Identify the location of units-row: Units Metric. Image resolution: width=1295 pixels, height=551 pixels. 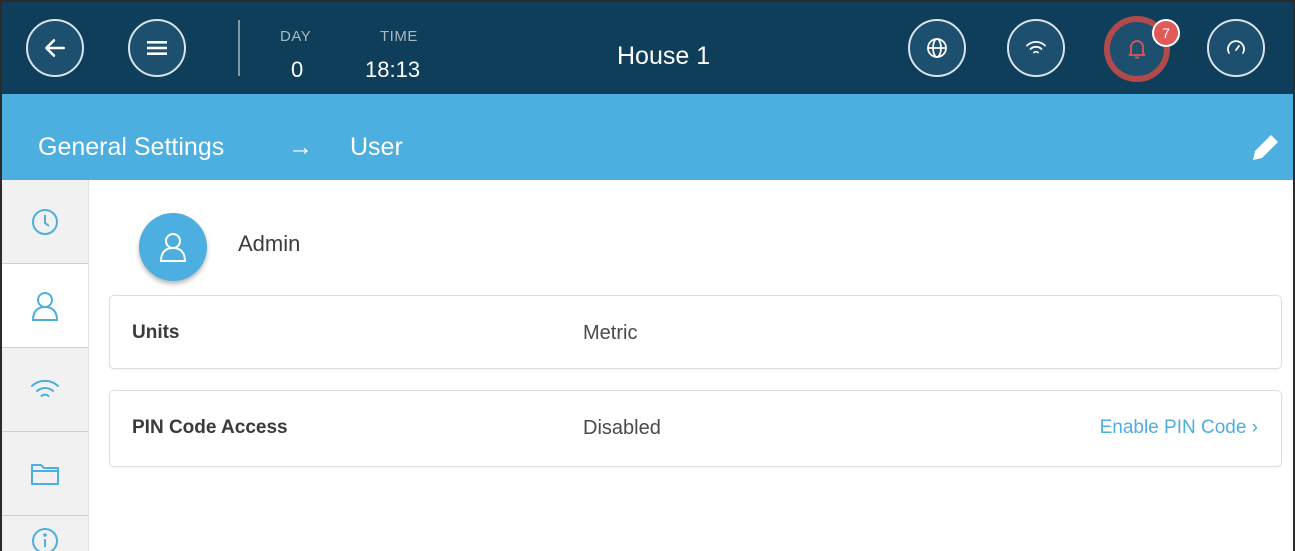
(695, 332).